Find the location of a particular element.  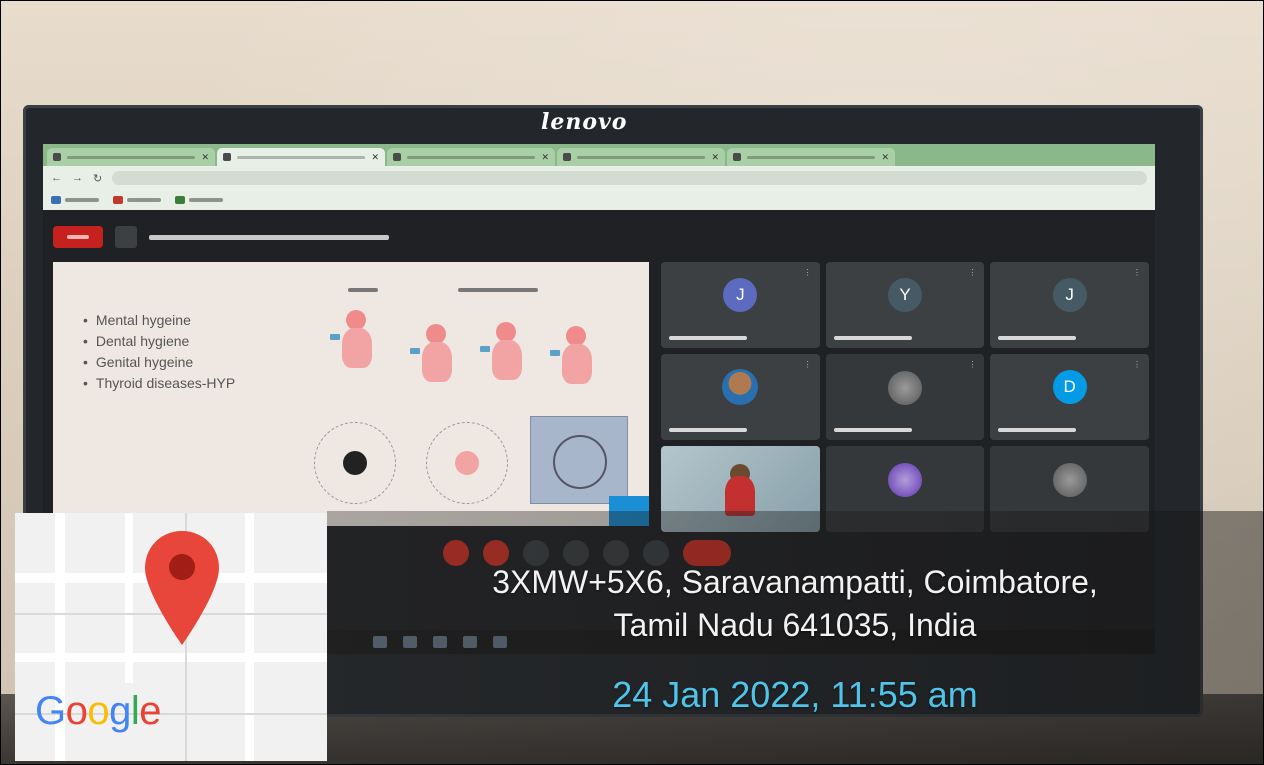

location-pin-icon is located at coordinates (182, 588).